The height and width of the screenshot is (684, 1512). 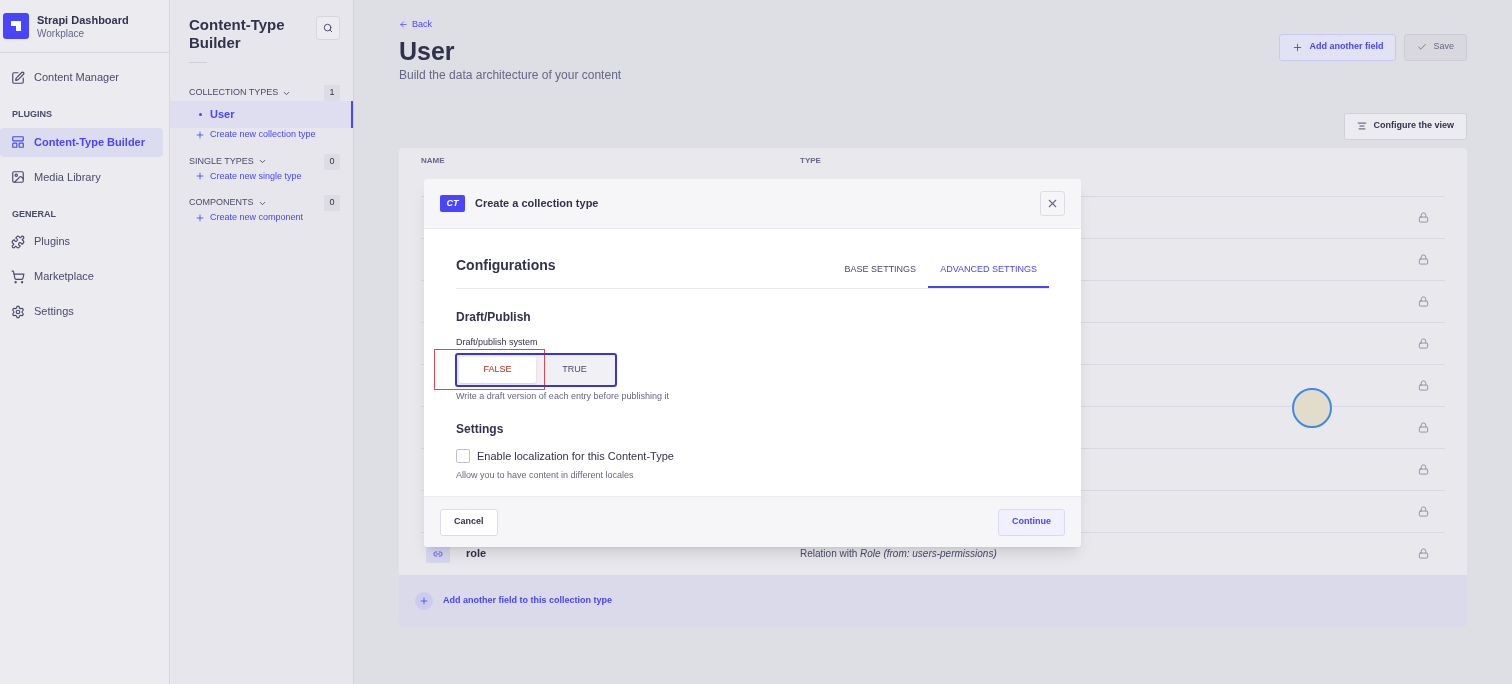 What do you see at coordinates (18, 276) in the screenshot?
I see `cart-icon` at bounding box center [18, 276].